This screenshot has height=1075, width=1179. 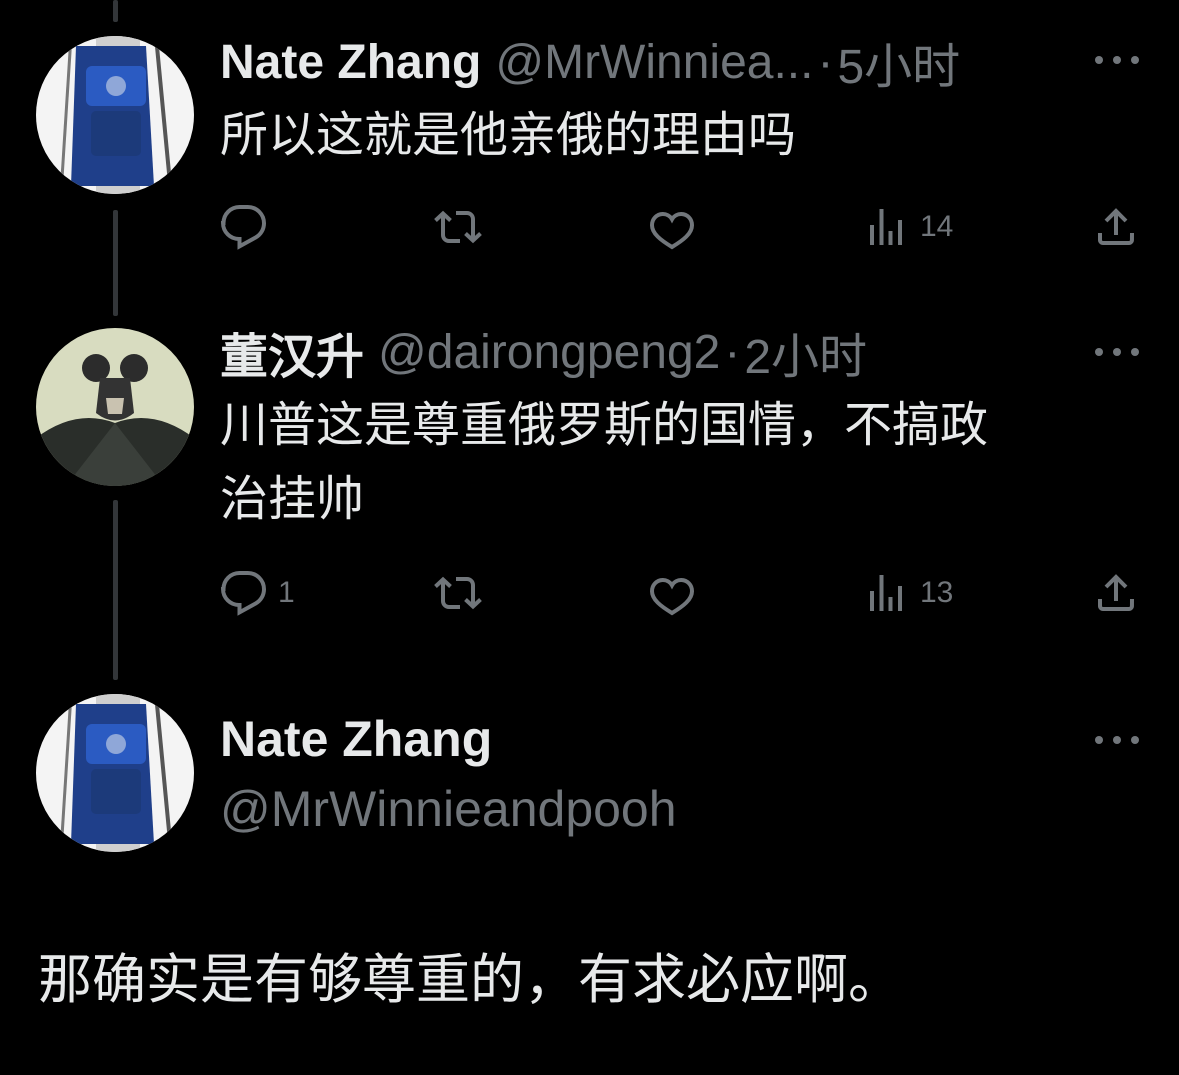 What do you see at coordinates (470, 979) in the screenshot?
I see `main-tweet-text: 那确实是有够尊重的，有求必应啊。` at bounding box center [470, 979].